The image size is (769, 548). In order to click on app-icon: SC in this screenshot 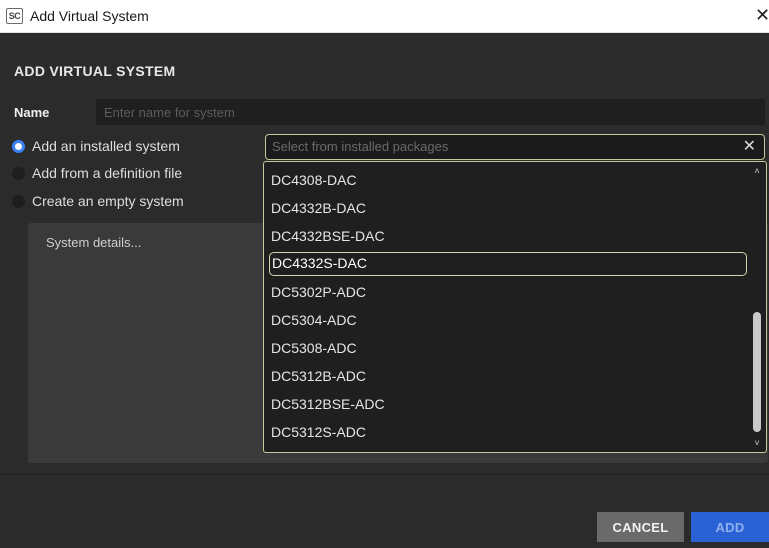, I will do `click(14, 16)`.